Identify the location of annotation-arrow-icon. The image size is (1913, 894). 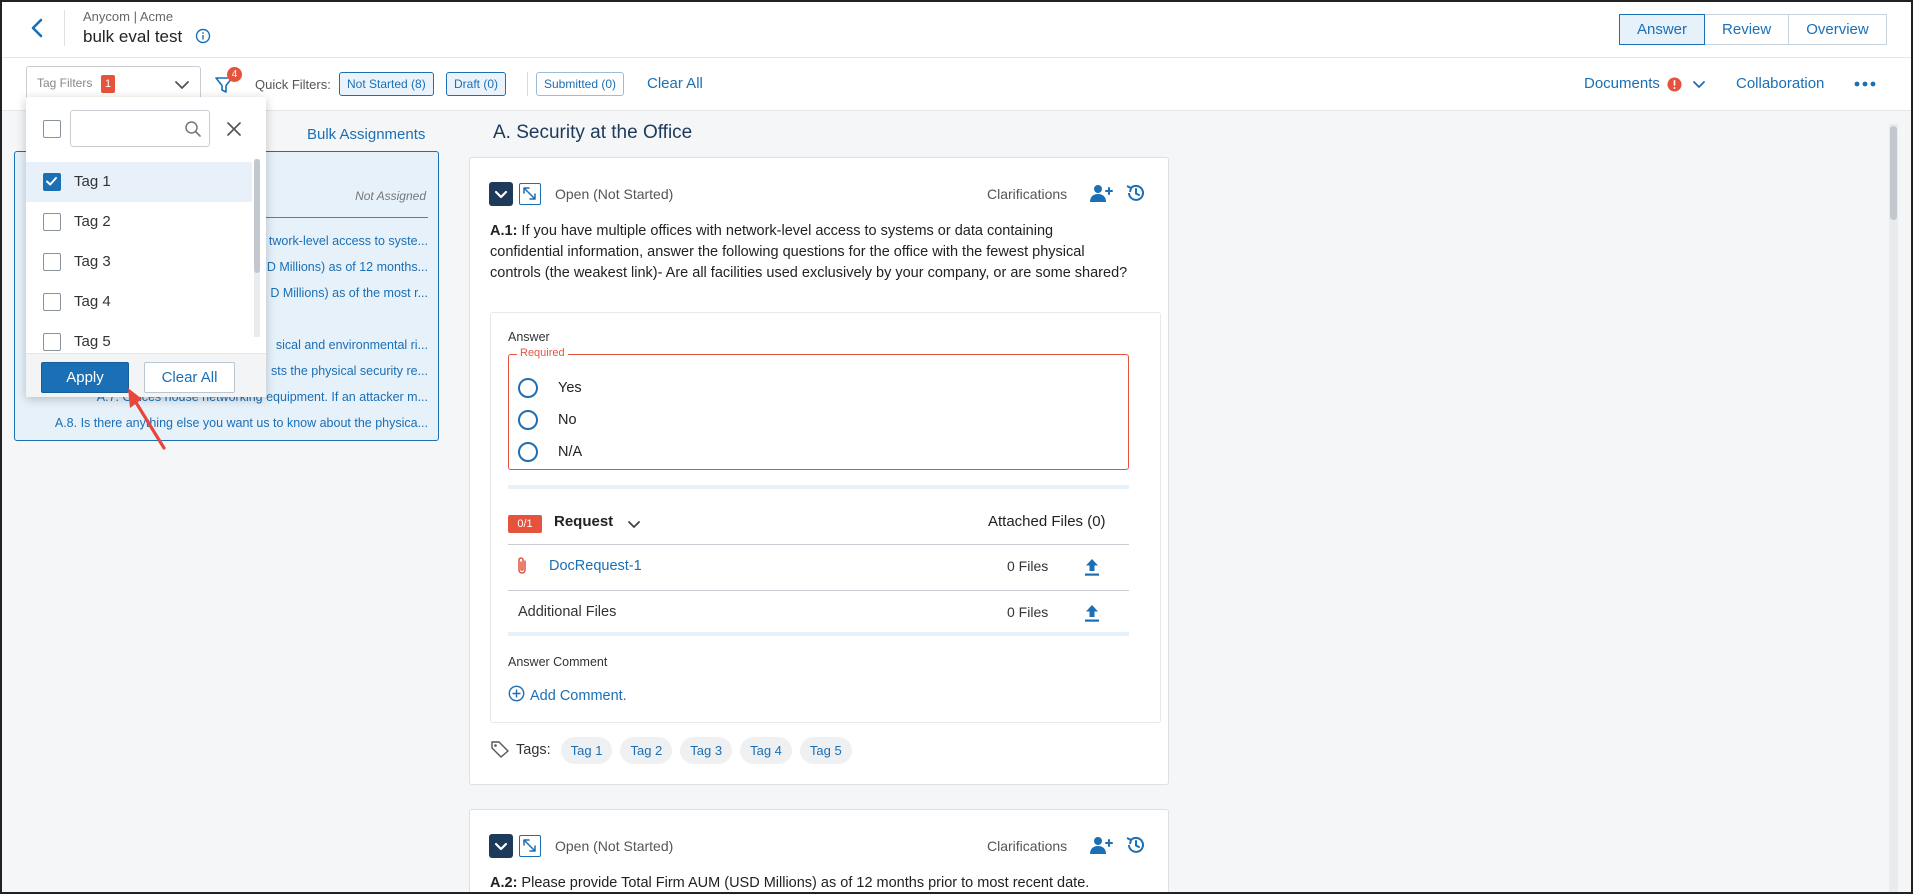
(143, 418).